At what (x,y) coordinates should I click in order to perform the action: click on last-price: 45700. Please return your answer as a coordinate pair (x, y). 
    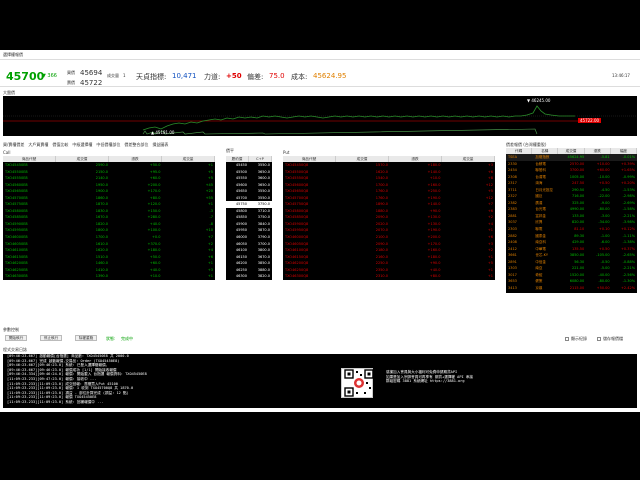
    Looking at the image, I should click on (25, 76).